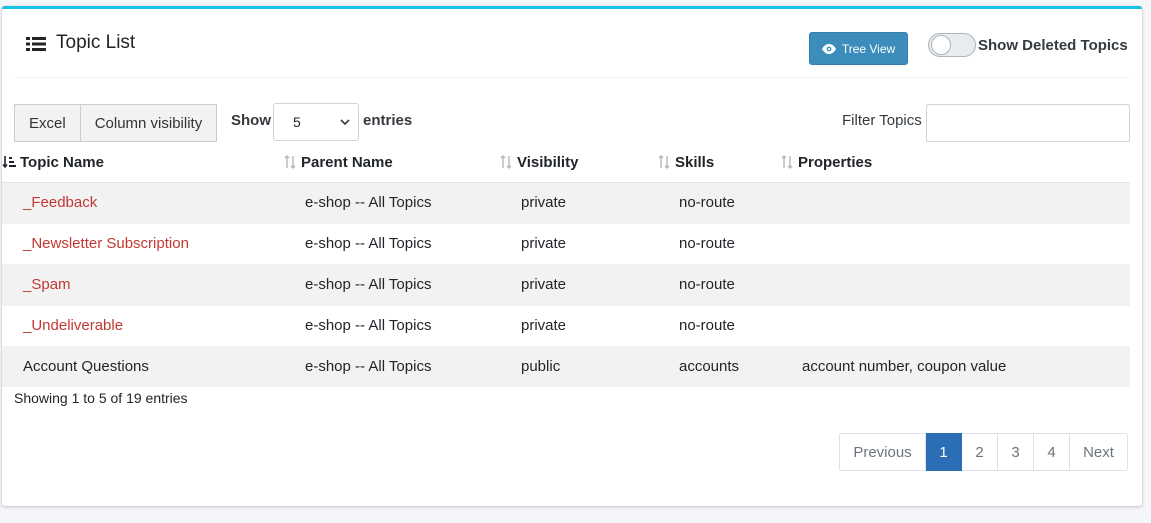  Describe the element at coordinates (142, 325) in the screenshot. I see `topic-name-cell: _Undeliverable` at that location.